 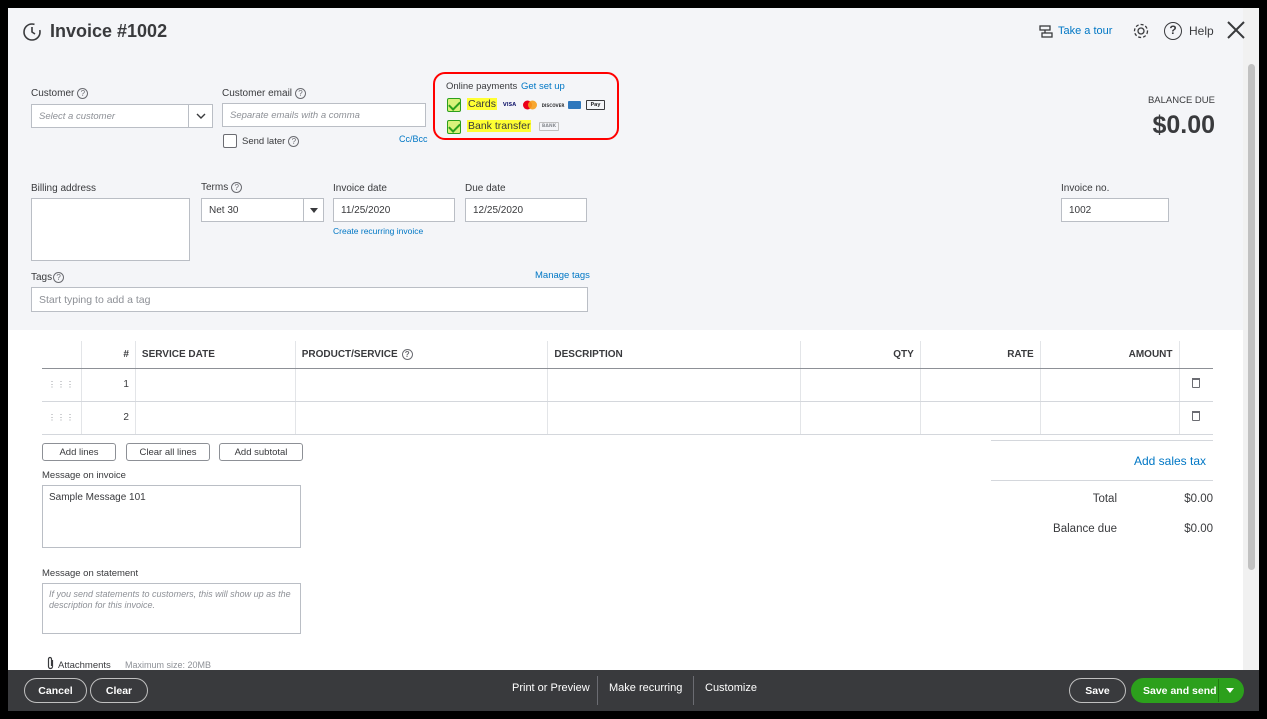 I want to click on help-icon: ?, so click(x=1173, y=31).